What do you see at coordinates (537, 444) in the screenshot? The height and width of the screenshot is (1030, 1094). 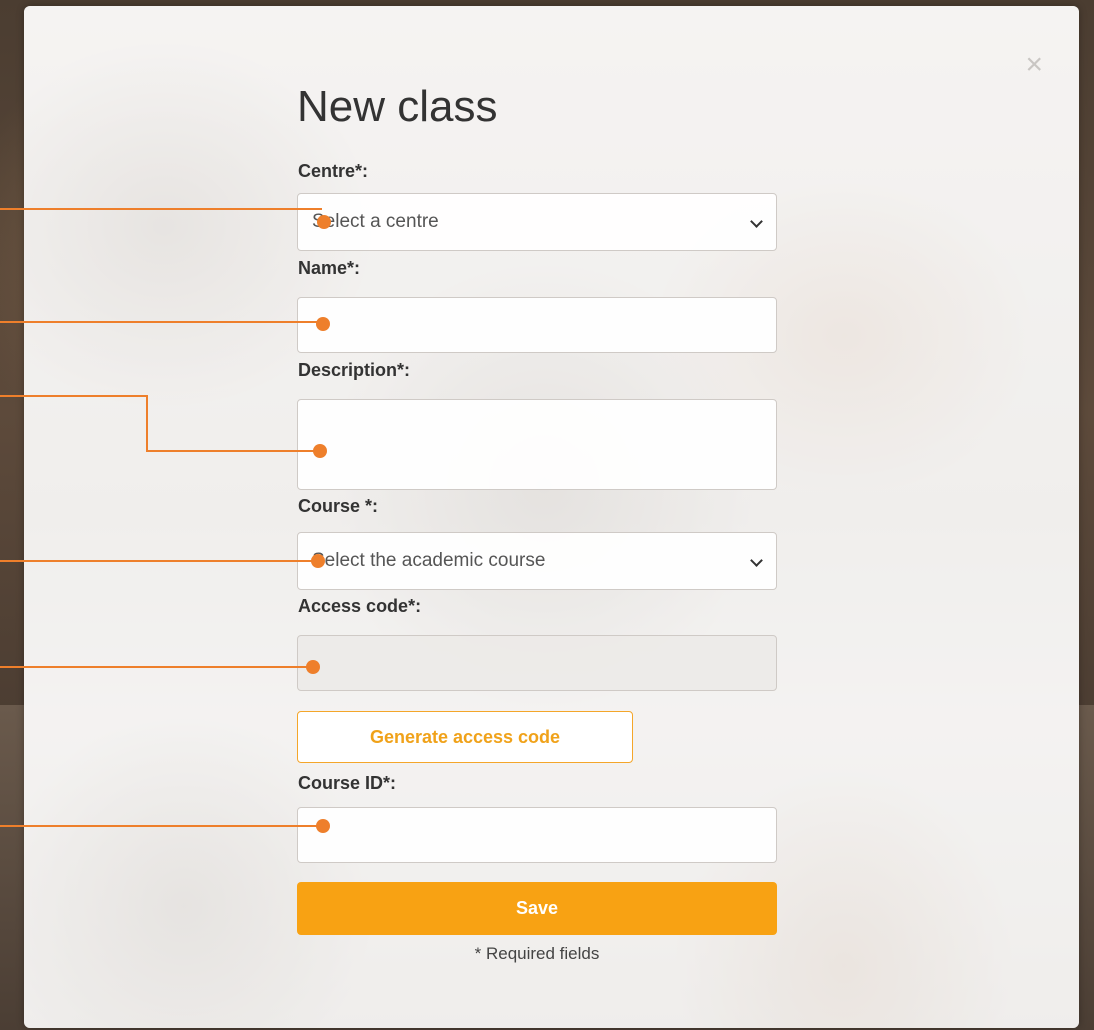 I see `description-textarea` at bounding box center [537, 444].